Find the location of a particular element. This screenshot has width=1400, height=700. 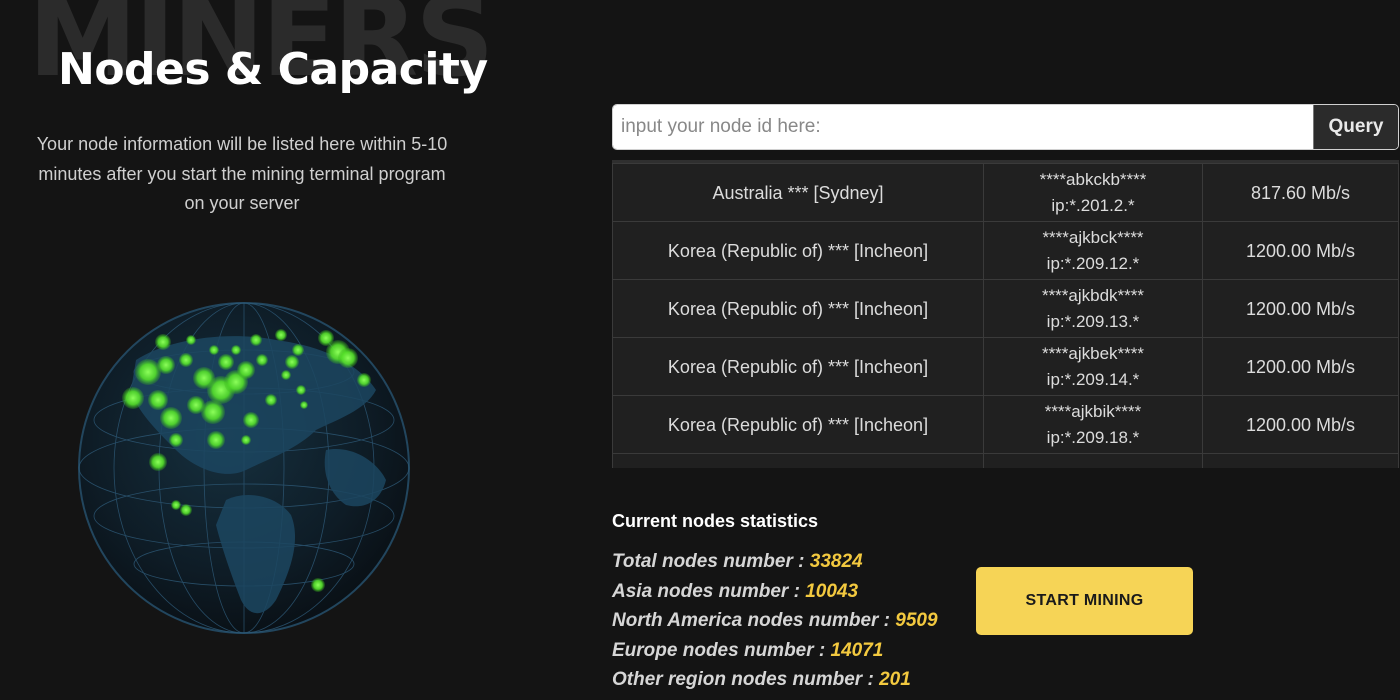

node-id: ****ajkbik**** is located at coordinates (1093, 411).